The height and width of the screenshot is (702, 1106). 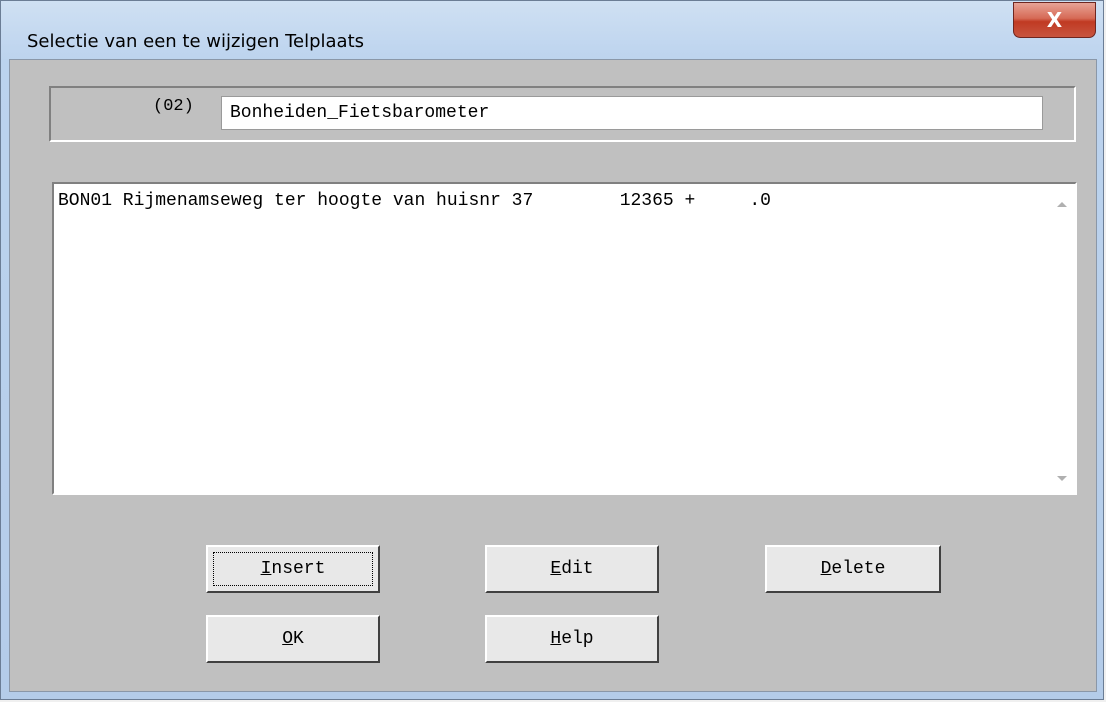 I want to click on help-button: Help, so click(x=572, y=639).